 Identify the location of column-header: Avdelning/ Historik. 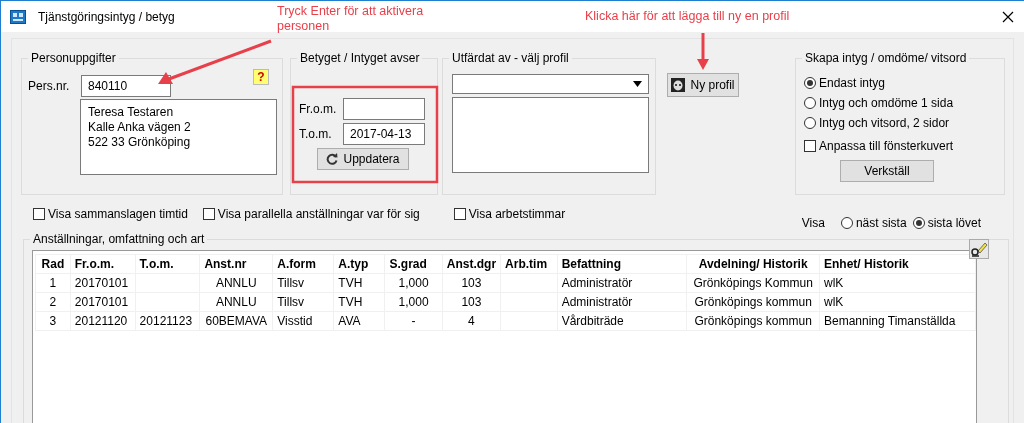
(753, 264).